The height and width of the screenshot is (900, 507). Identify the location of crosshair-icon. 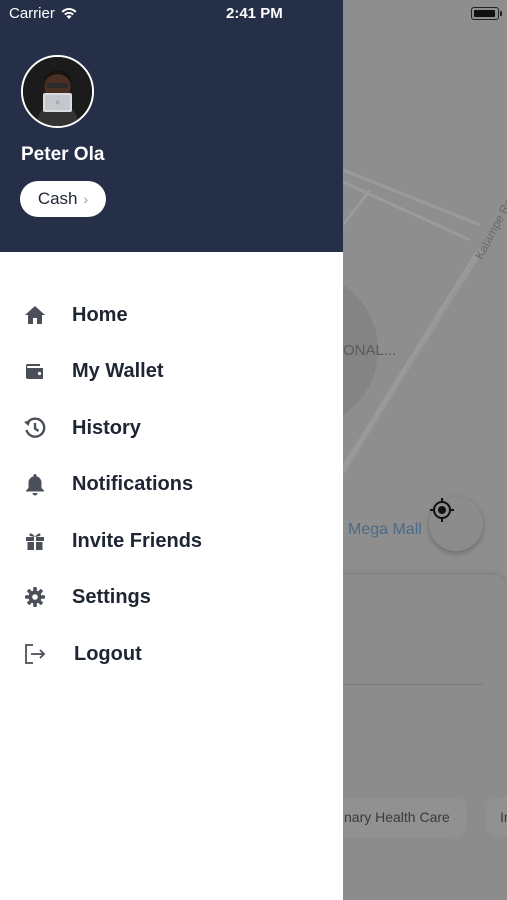
(442, 510).